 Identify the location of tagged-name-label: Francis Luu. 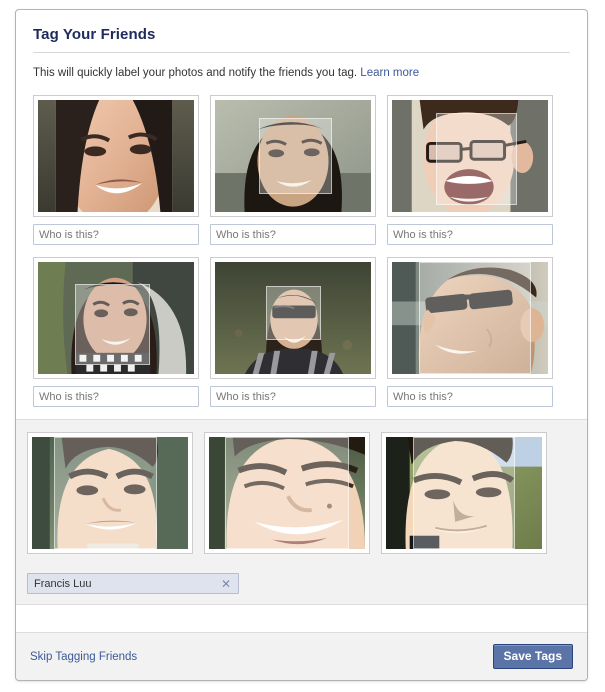
(63, 583).